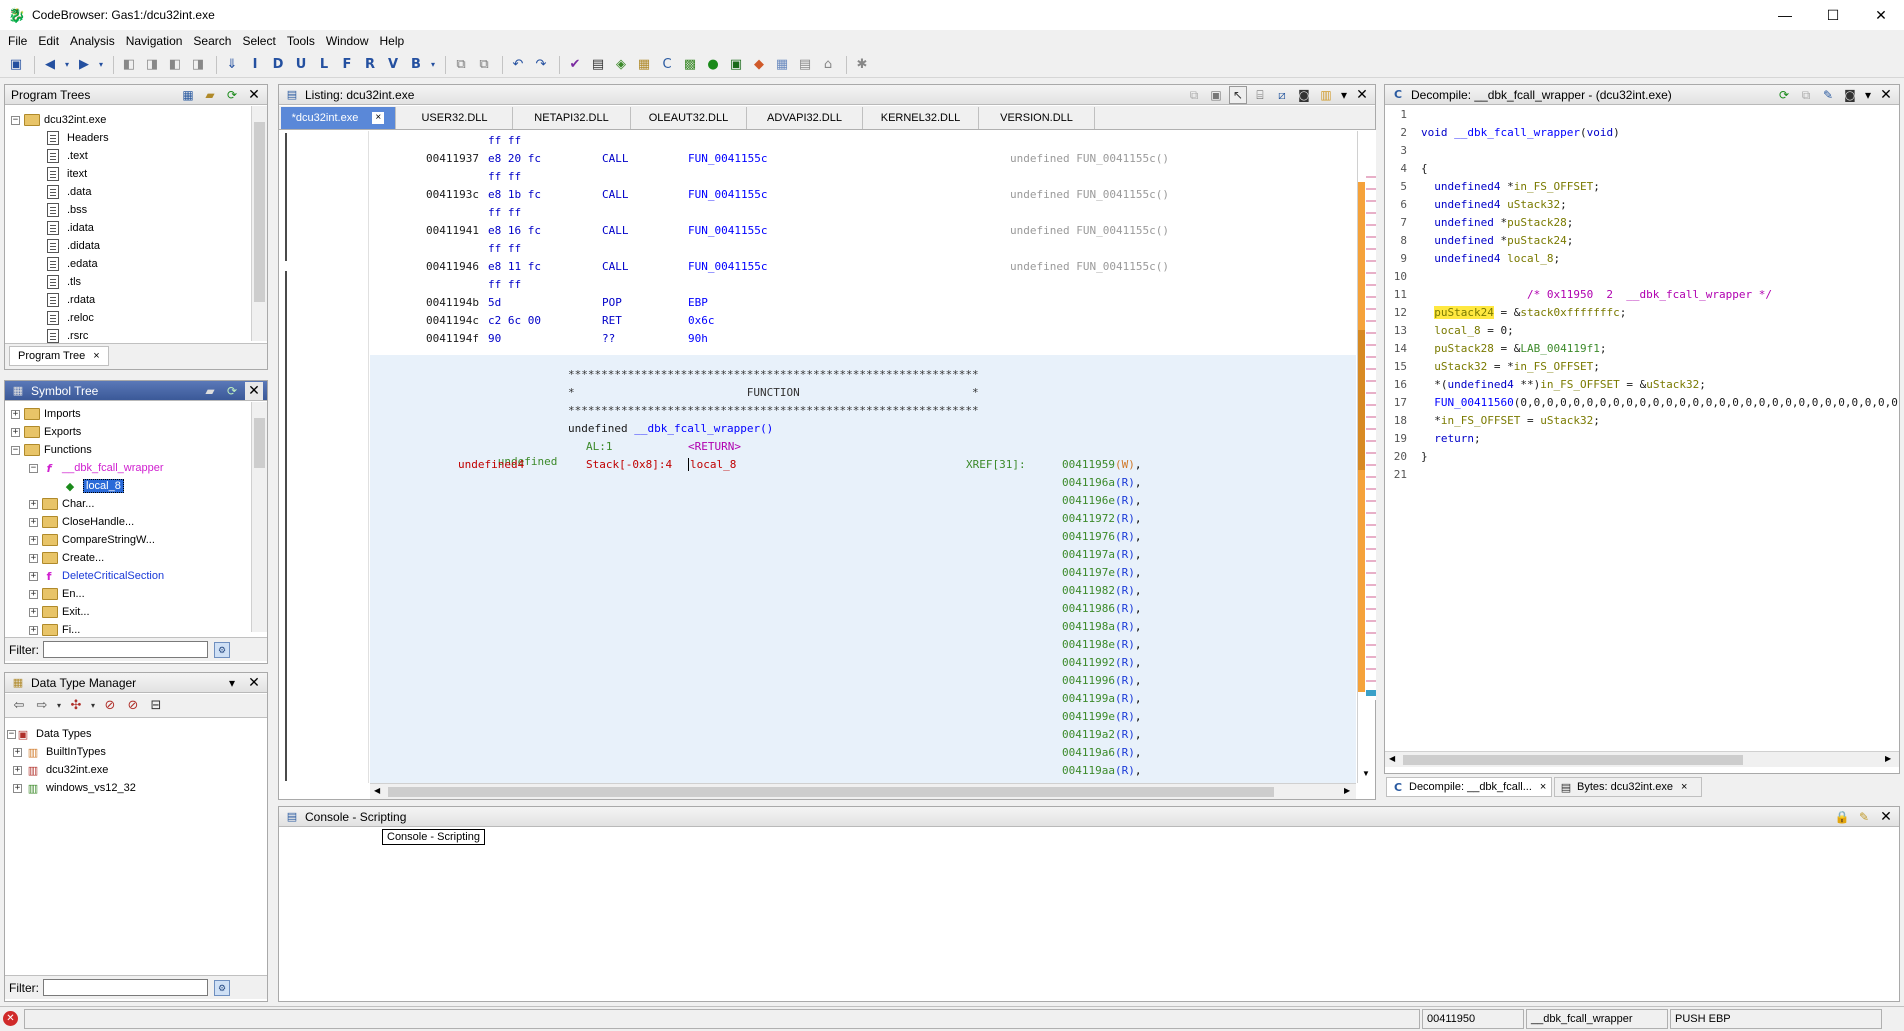 This screenshot has height=1031, width=1904. Describe the element at coordinates (1492, 421) in the screenshot. I see `decompile-line: 18 *in_FS_OFFSET = uStack32;` at that location.